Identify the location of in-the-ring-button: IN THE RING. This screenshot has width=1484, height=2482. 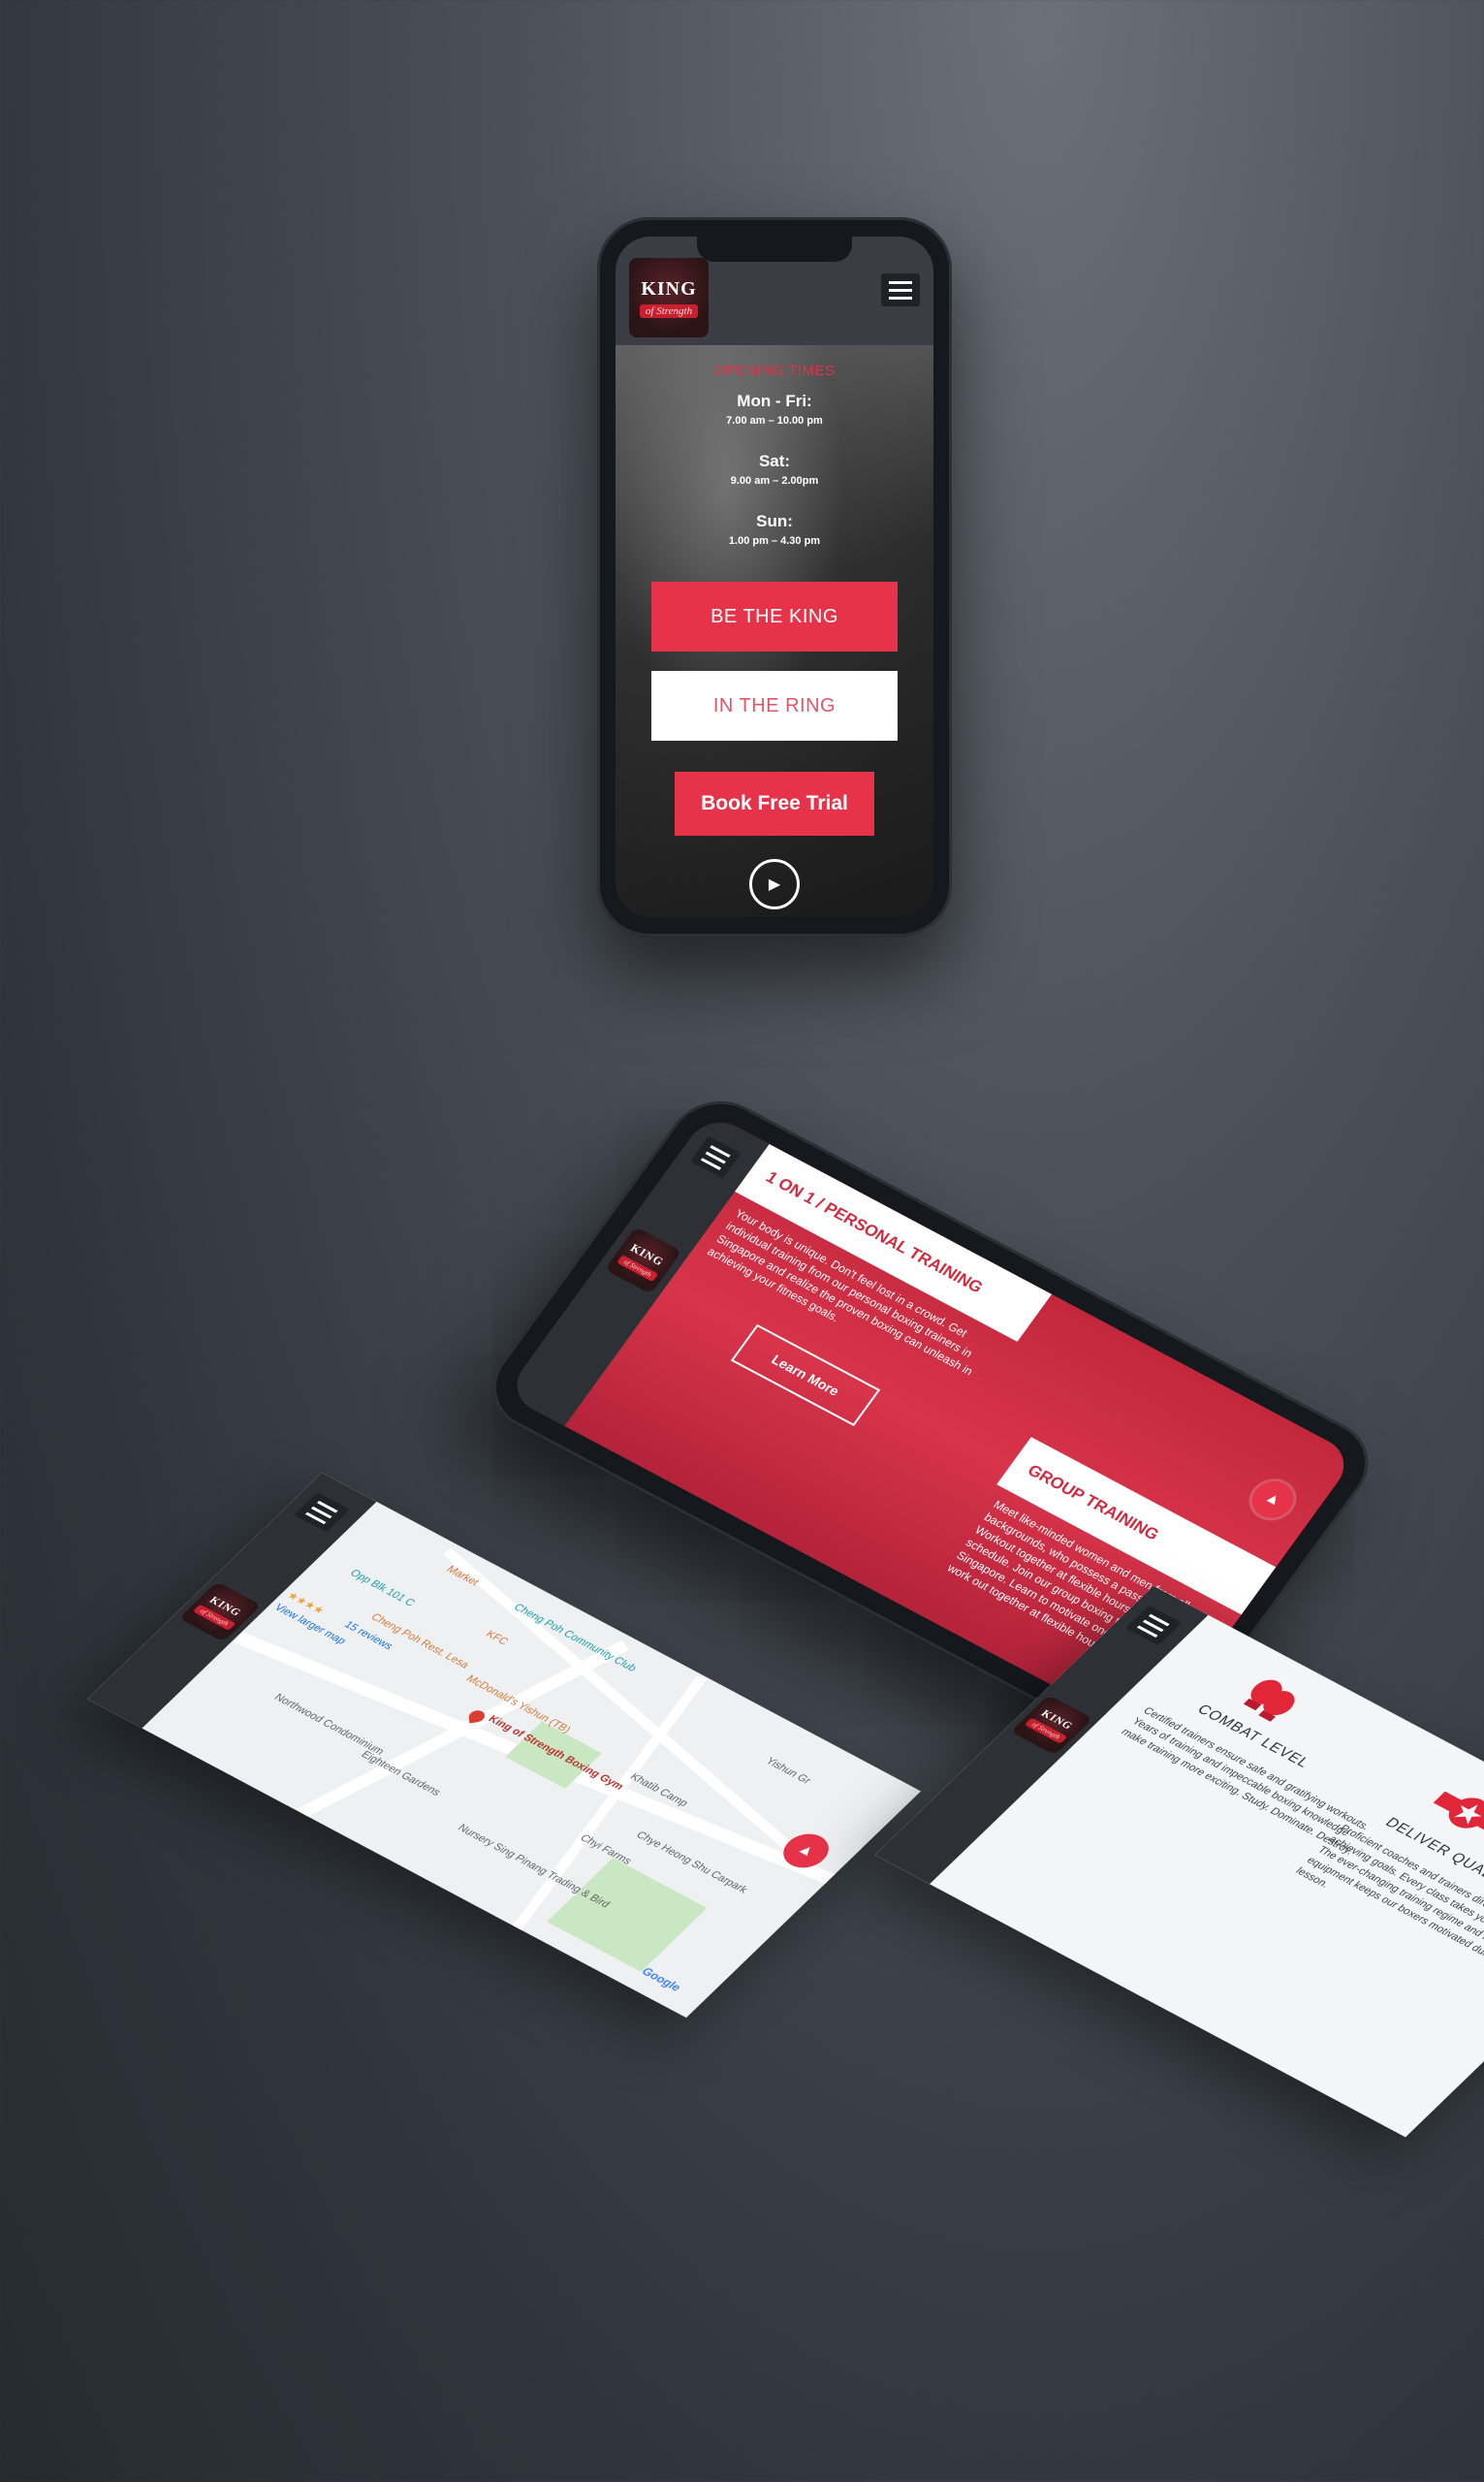
(775, 706).